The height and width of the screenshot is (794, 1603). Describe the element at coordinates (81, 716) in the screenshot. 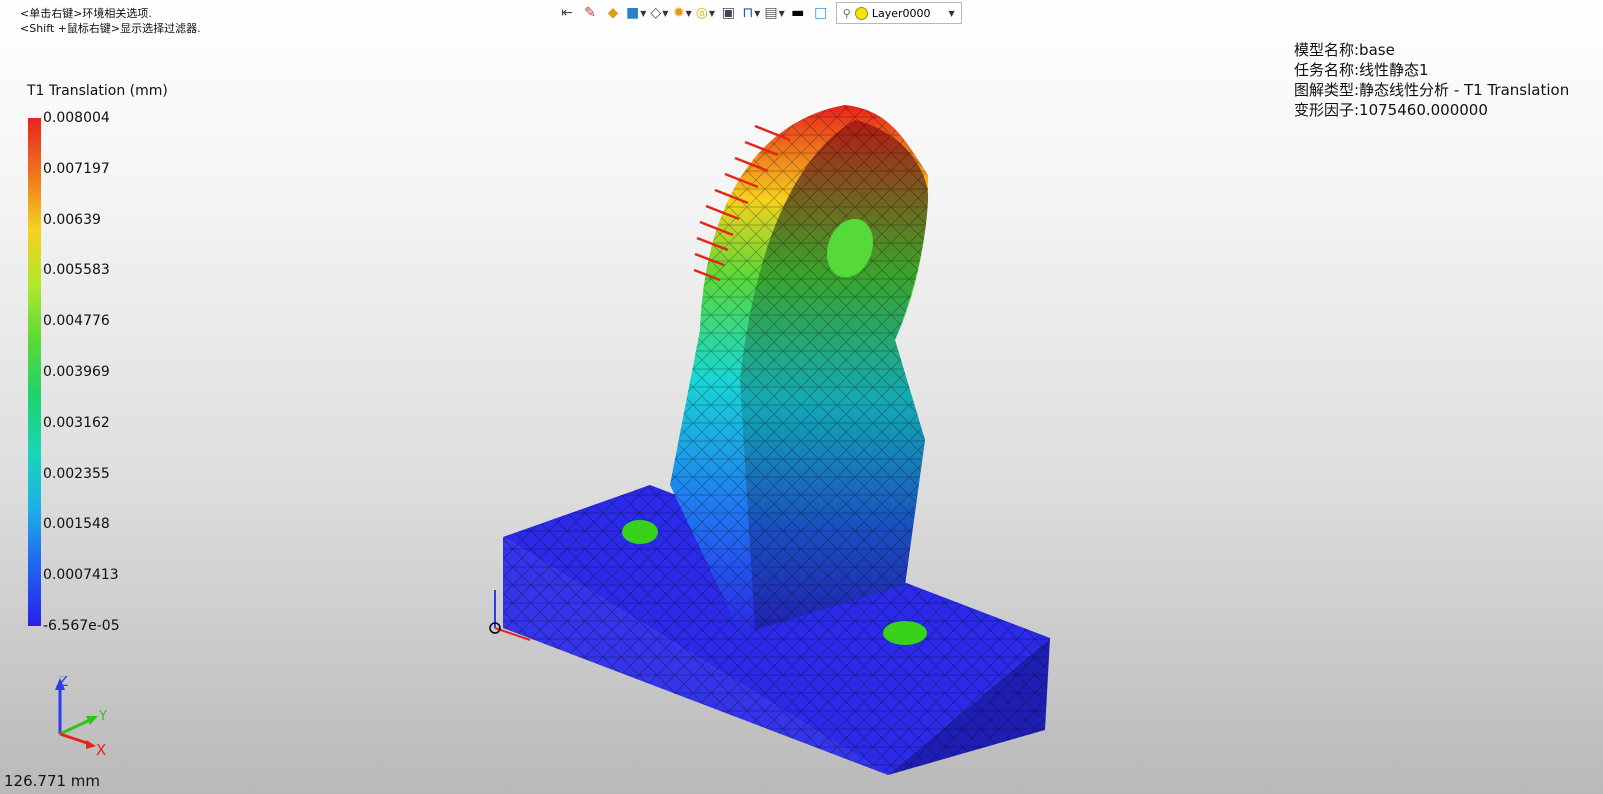

I see `axis-triad: Z Y X` at that location.